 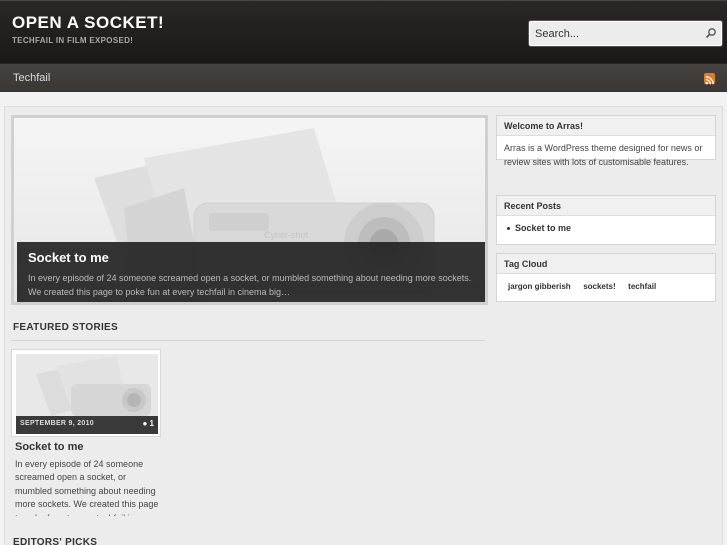 What do you see at coordinates (612, 33) in the screenshot?
I see `search-input` at bounding box center [612, 33].